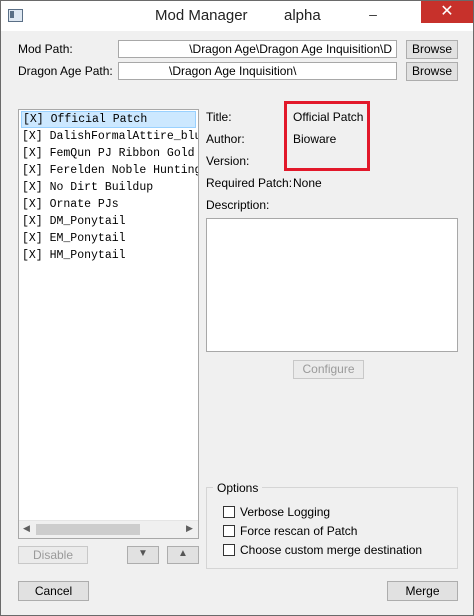 Image resolution: width=474 pixels, height=616 pixels. Describe the element at coordinates (45, 49) in the screenshot. I see `mod-path-label: Mod Path:` at that location.